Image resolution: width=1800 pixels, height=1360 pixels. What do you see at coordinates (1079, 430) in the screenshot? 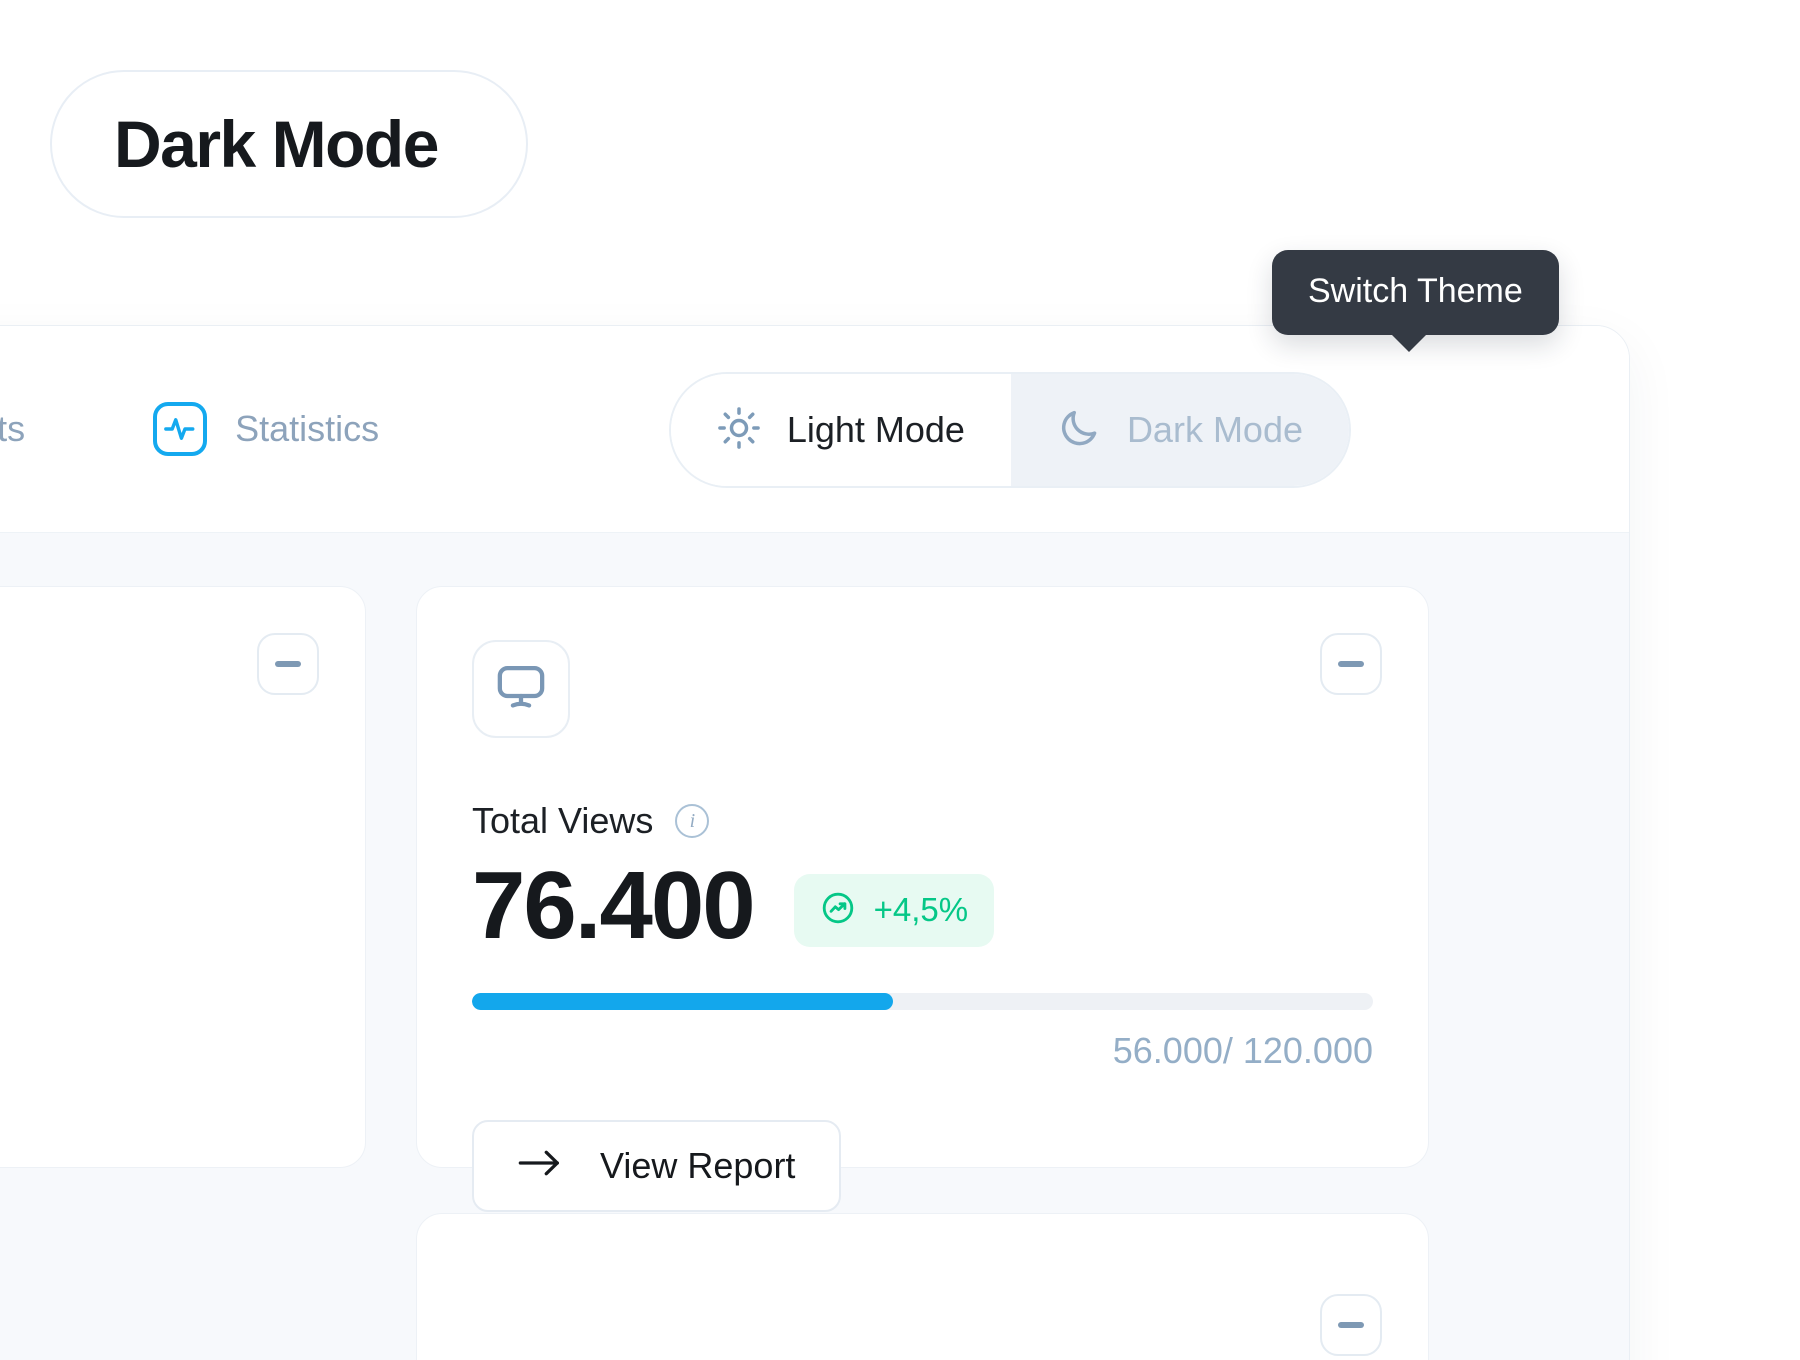
I see `moon-icon` at bounding box center [1079, 430].